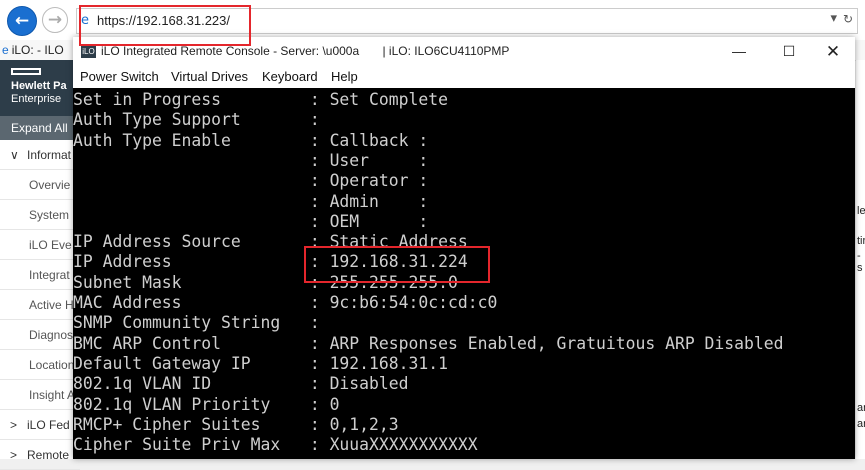  What do you see at coordinates (196, 323) in the screenshot?
I see `terminal-line: SNMP Community String :` at bounding box center [196, 323].